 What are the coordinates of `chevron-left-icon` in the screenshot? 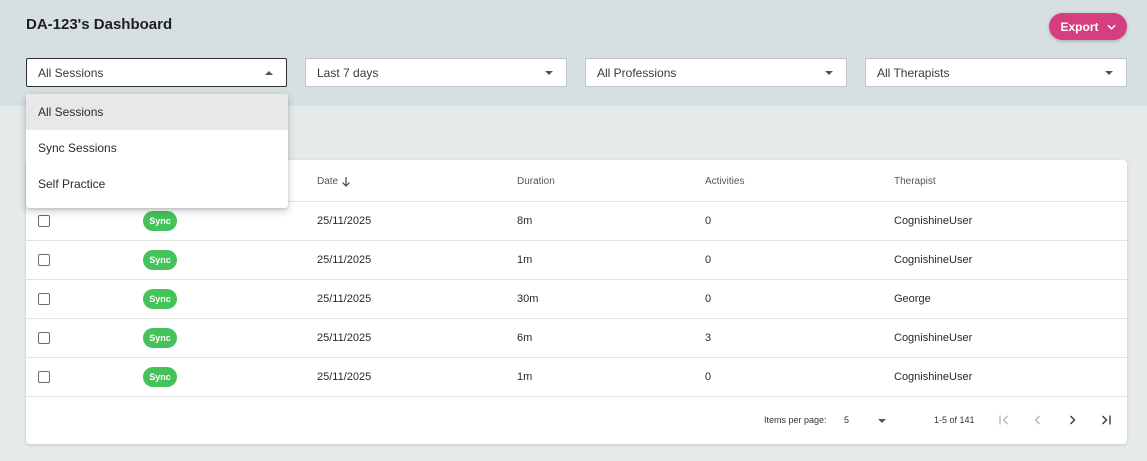 It's located at (1037, 420).